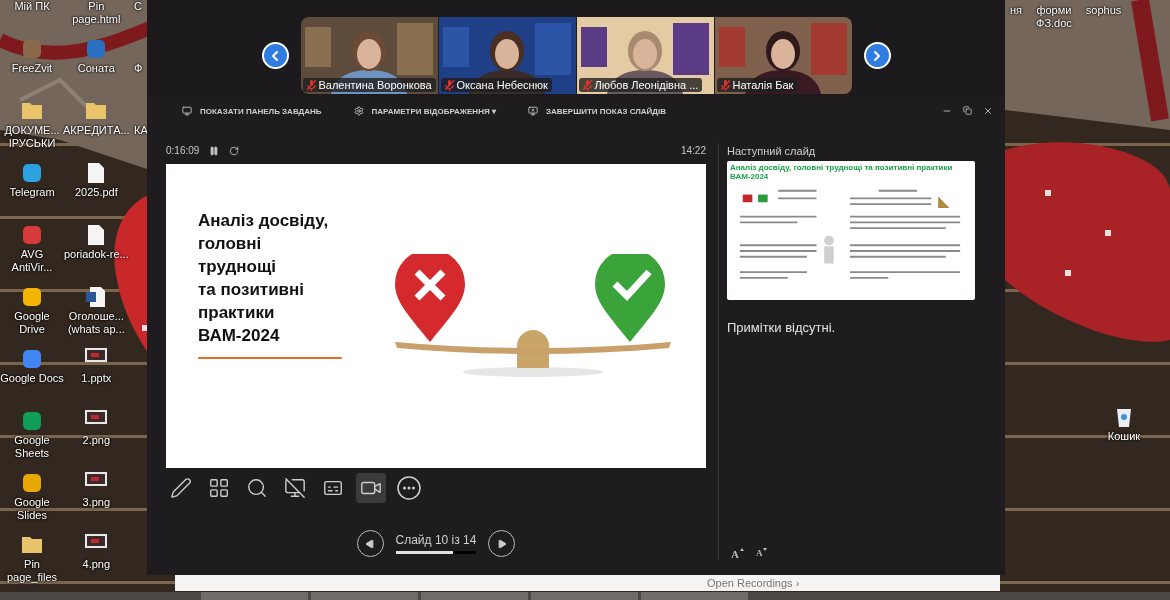 This screenshot has height=600, width=1170. What do you see at coordinates (275, 55) in the screenshot?
I see `previous-button` at bounding box center [275, 55].